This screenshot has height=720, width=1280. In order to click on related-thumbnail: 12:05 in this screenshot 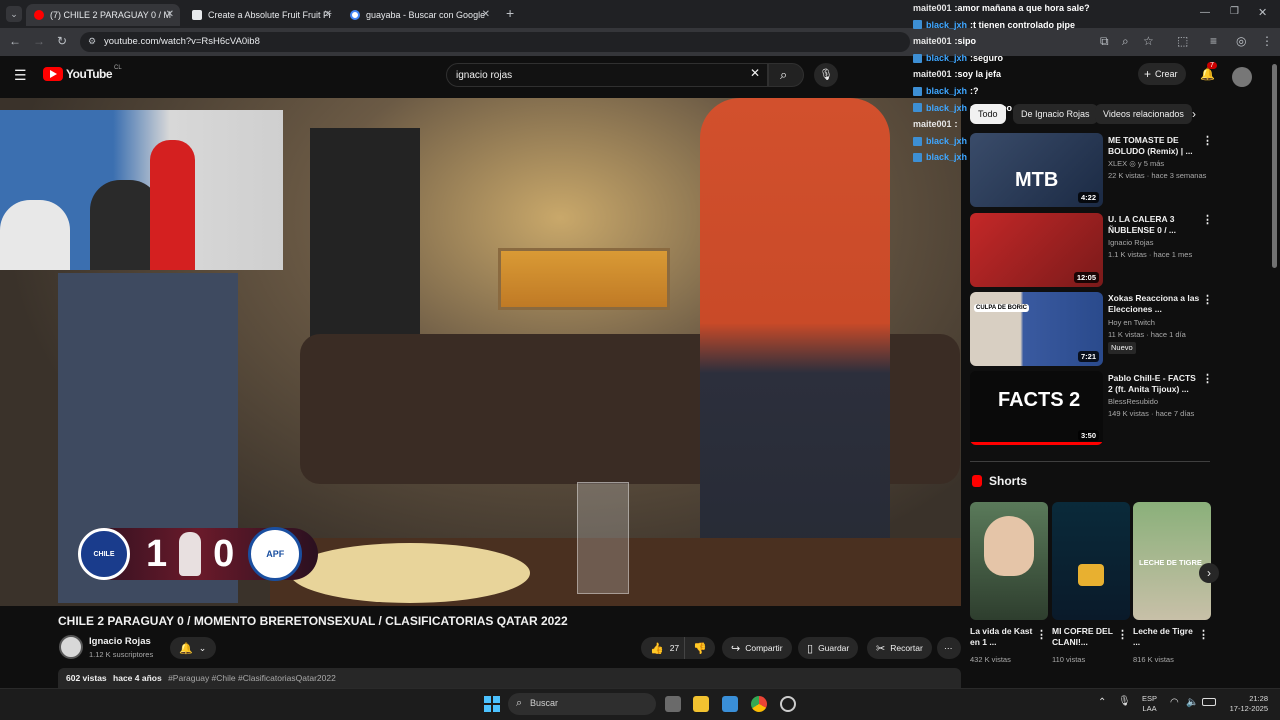, I will do `click(1036, 250)`.